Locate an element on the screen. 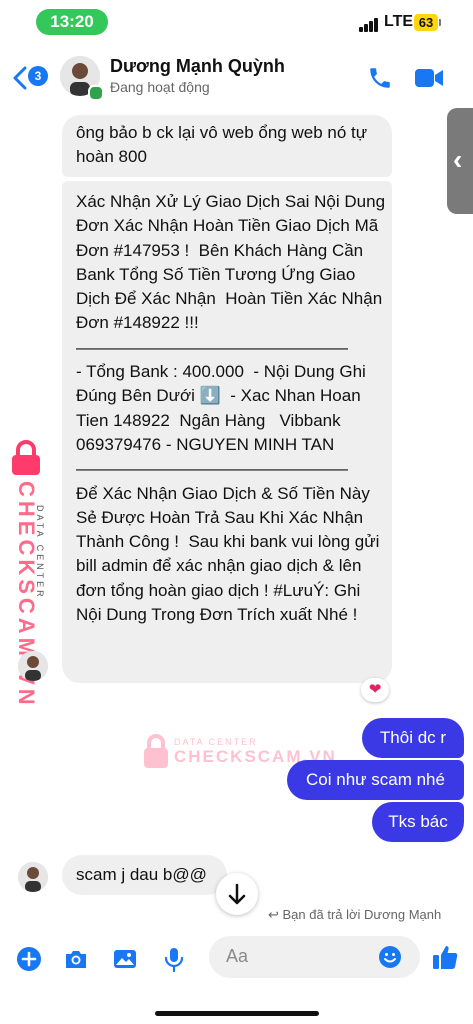 This screenshot has height=1024, width=473. status-bar: 13:20 LTE 63 is located at coordinates (236, 22).